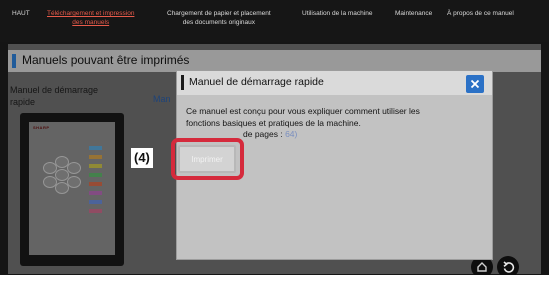  Describe the element at coordinates (256, 82) in the screenshot. I see `dialog-title: Manuel de démarrage rapide` at that location.